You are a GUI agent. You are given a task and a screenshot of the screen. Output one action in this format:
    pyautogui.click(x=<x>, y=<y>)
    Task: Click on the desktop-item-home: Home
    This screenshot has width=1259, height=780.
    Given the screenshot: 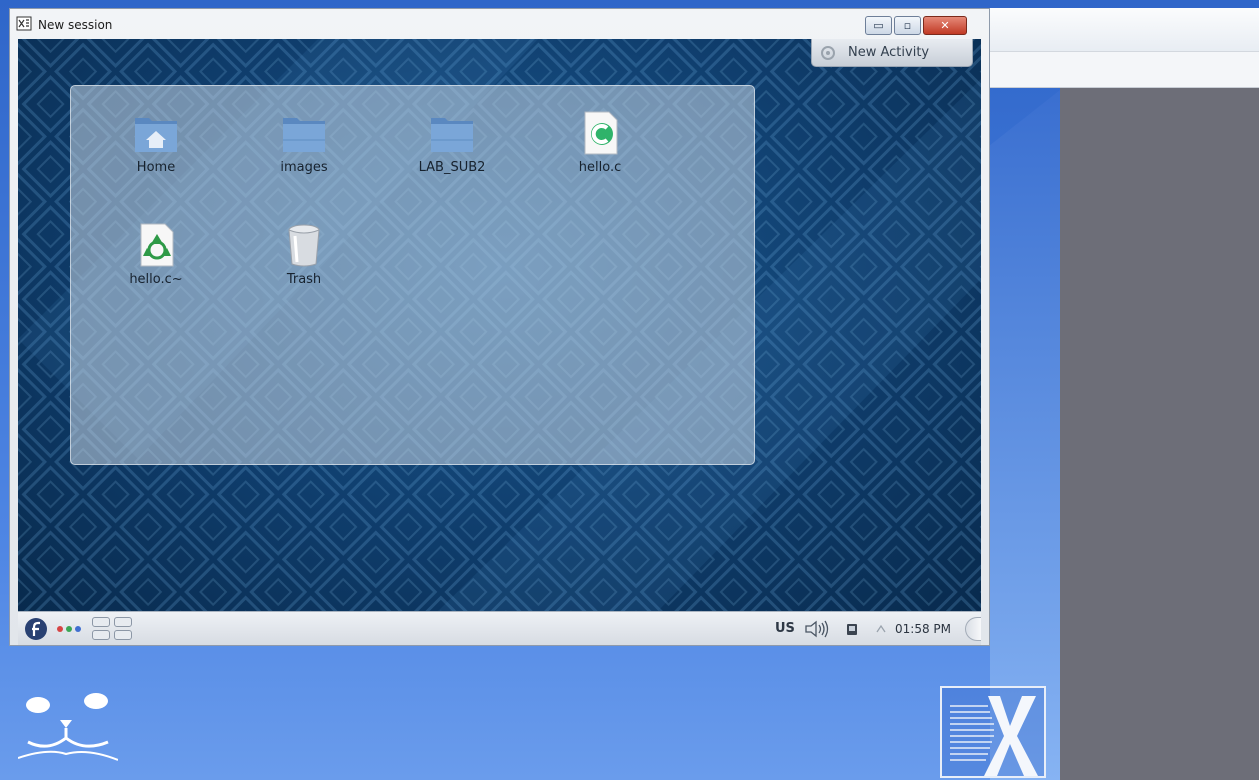 What is the action you would take?
    pyautogui.click(x=156, y=142)
    